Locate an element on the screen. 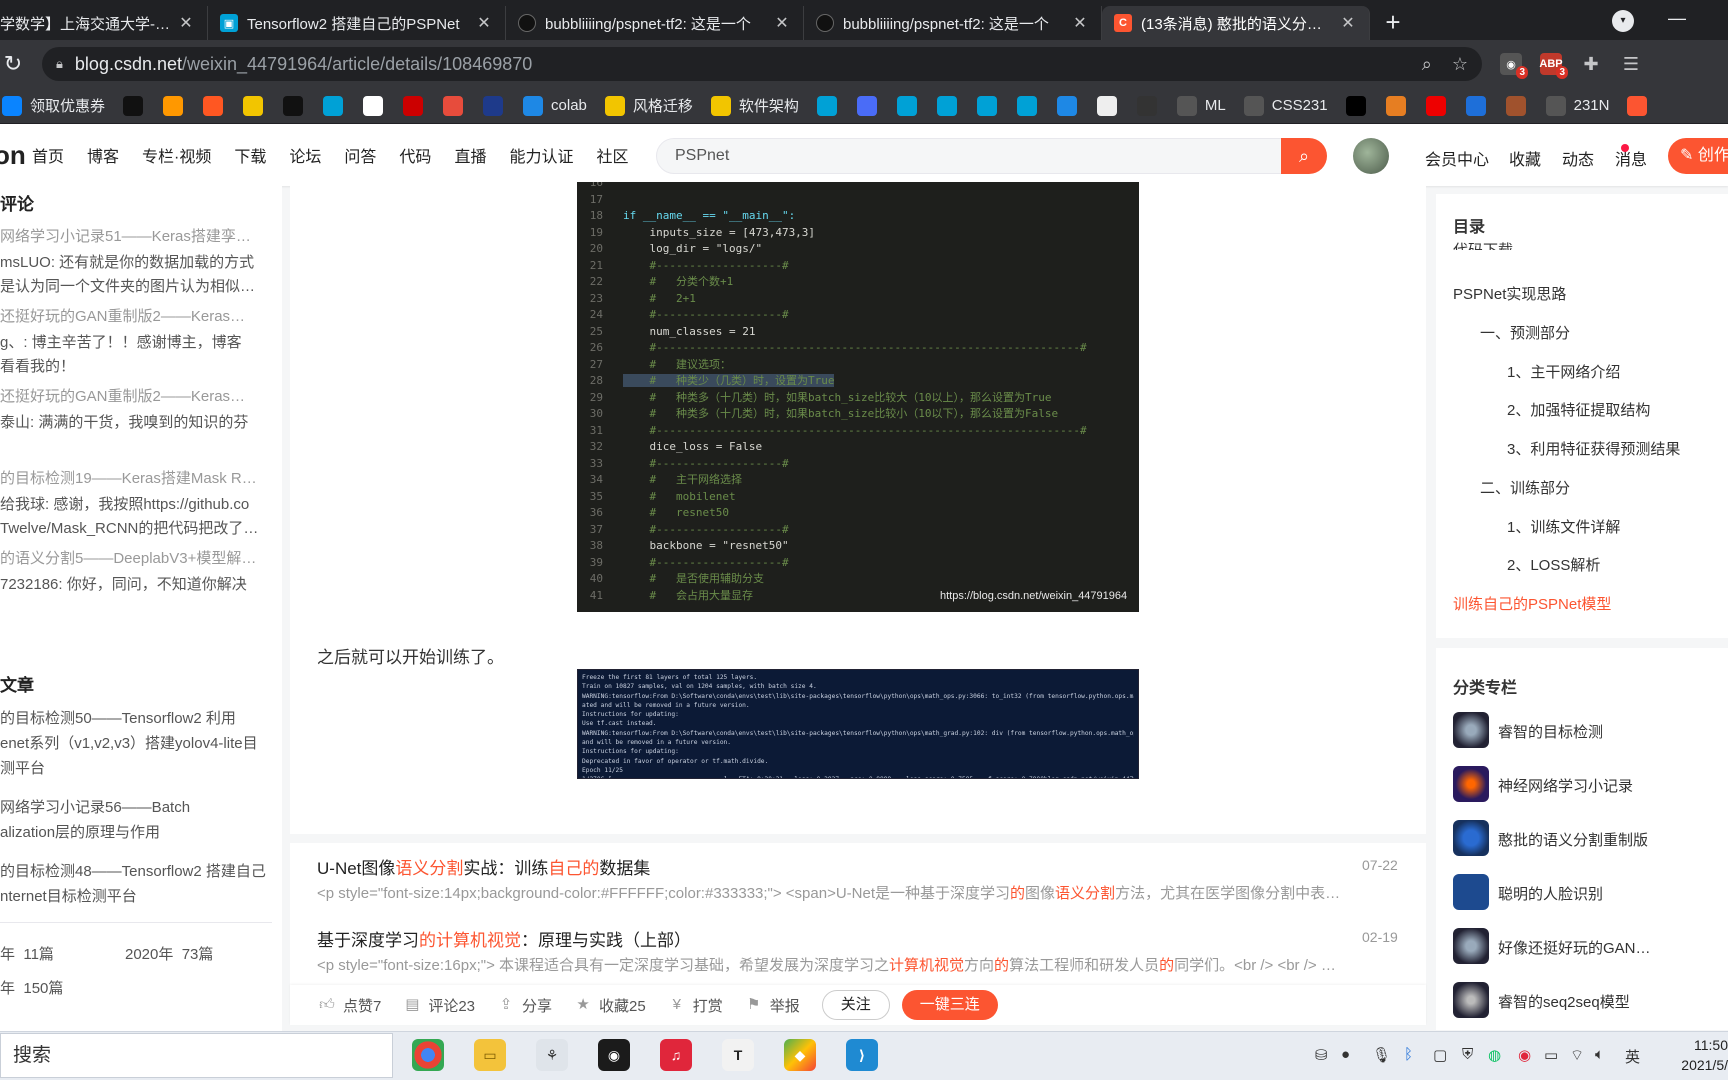  recent-article-line: 网络学习小记录56——Batch is located at coordinates (136, 807).